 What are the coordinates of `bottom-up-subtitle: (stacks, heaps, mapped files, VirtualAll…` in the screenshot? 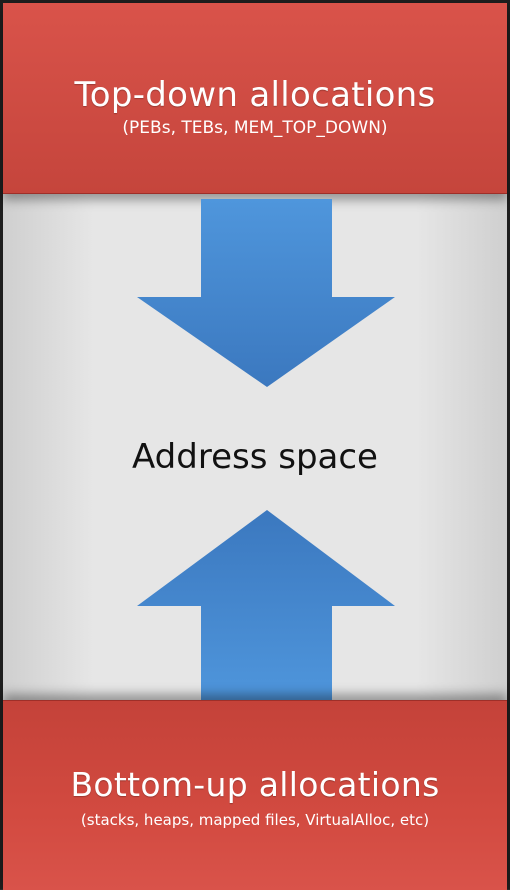 It's located at (255, 820).